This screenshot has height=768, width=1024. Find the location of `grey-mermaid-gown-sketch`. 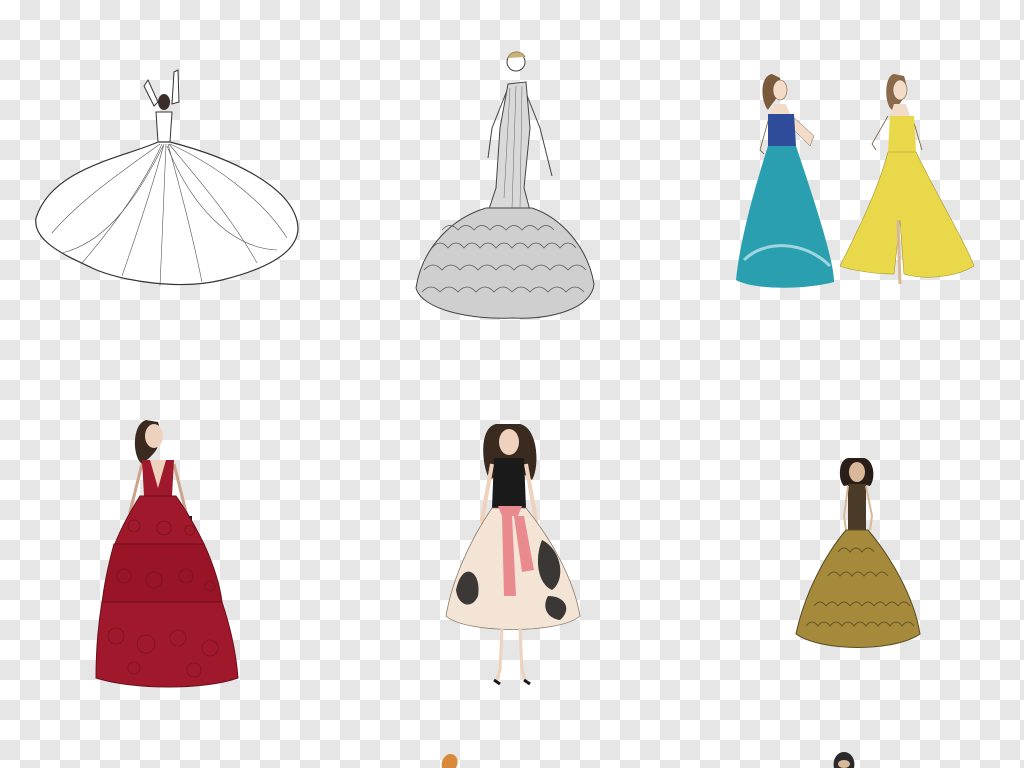

grey-mermaid-gown-sketch is located at coordinates (505, 186).